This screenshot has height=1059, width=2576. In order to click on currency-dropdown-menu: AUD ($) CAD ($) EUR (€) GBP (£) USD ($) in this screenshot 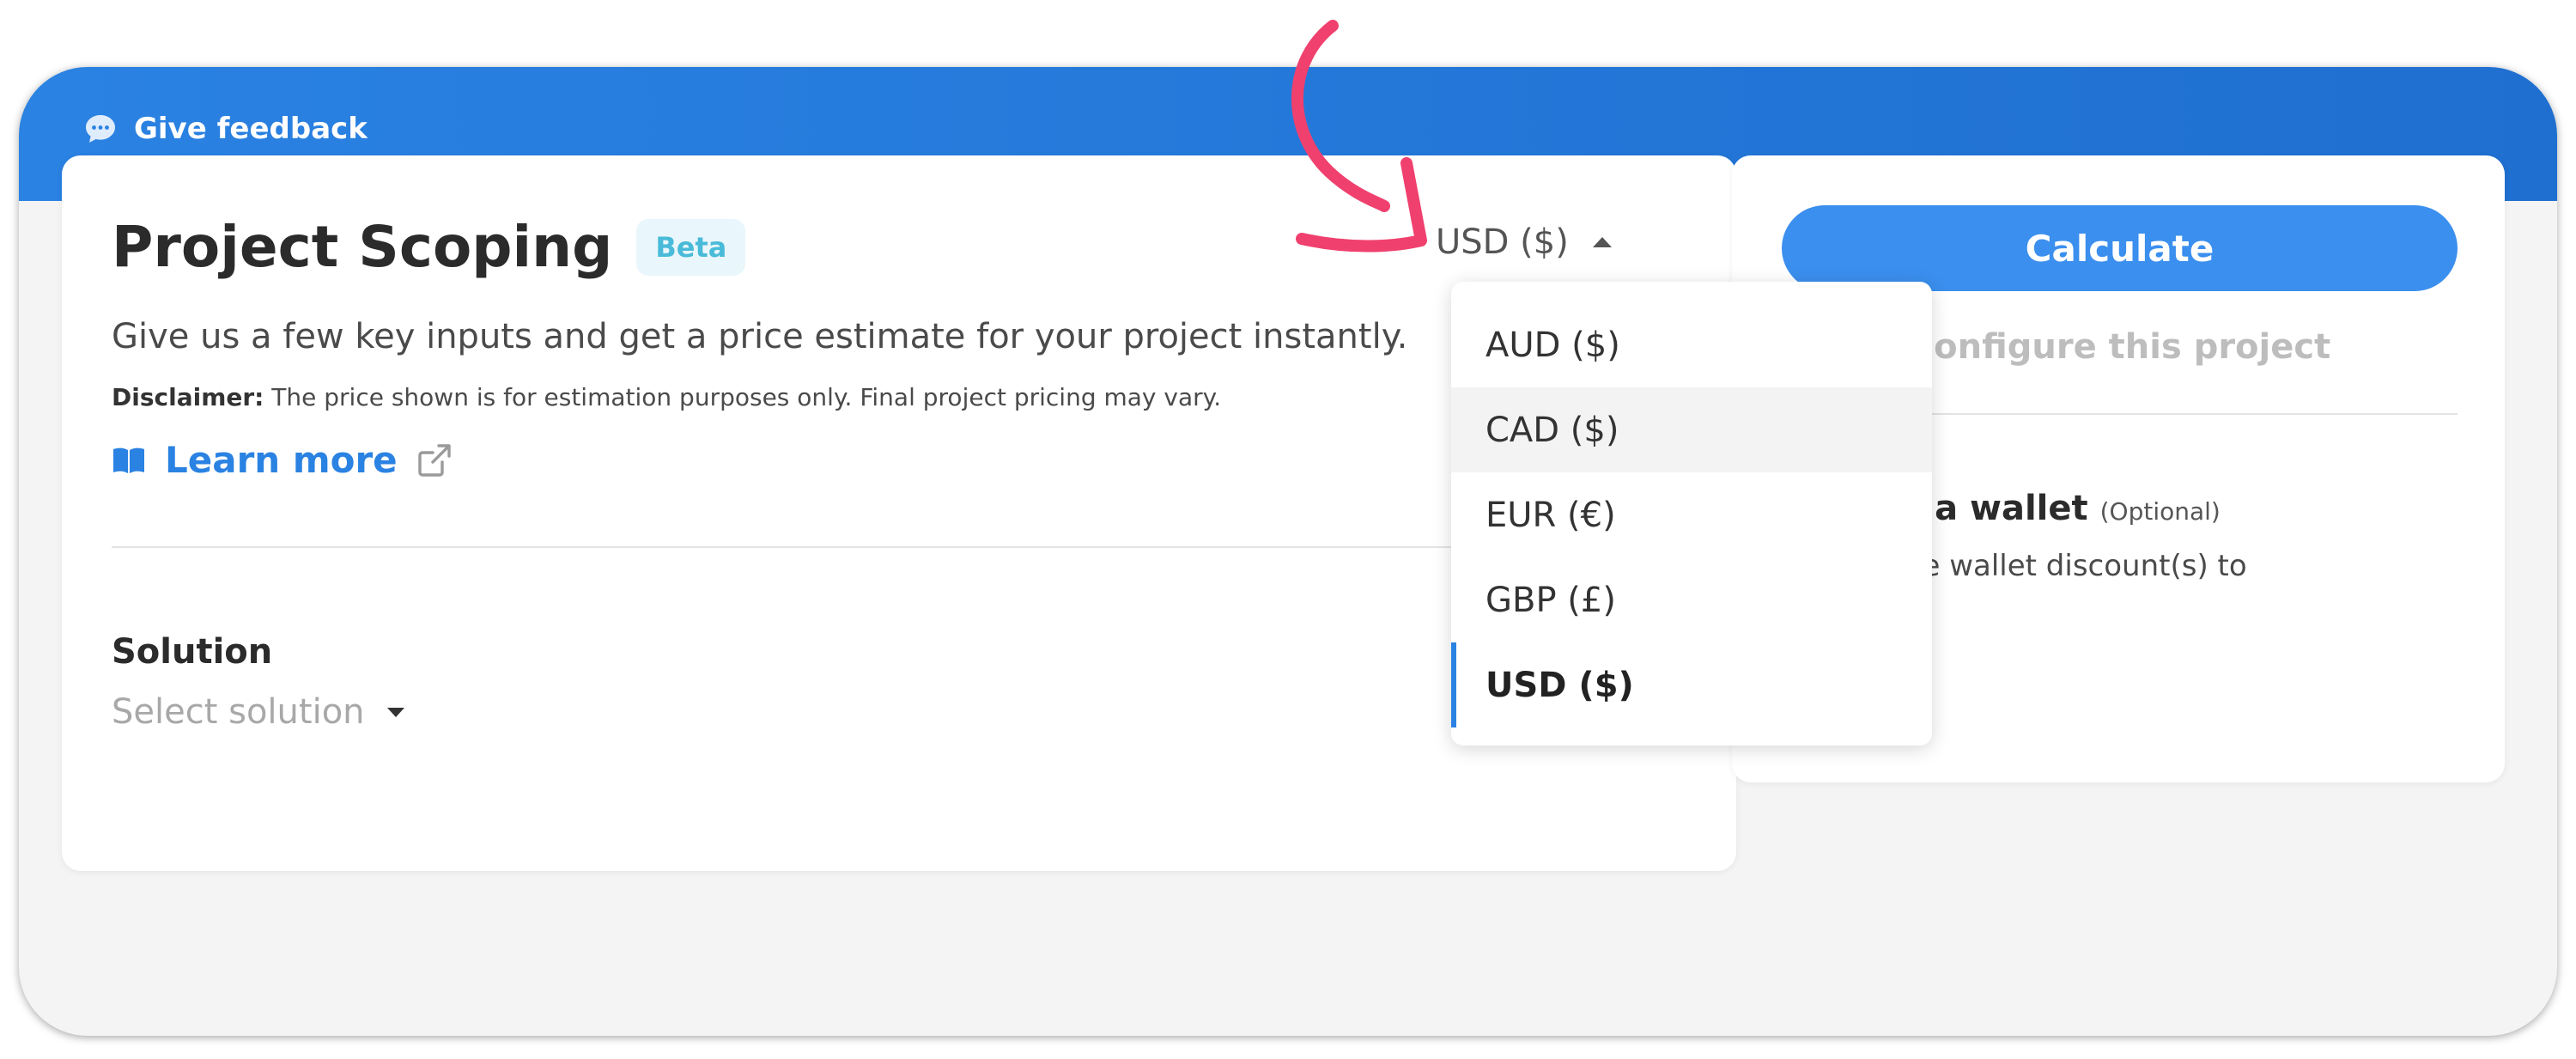, I will do `click(1692, 514)`.